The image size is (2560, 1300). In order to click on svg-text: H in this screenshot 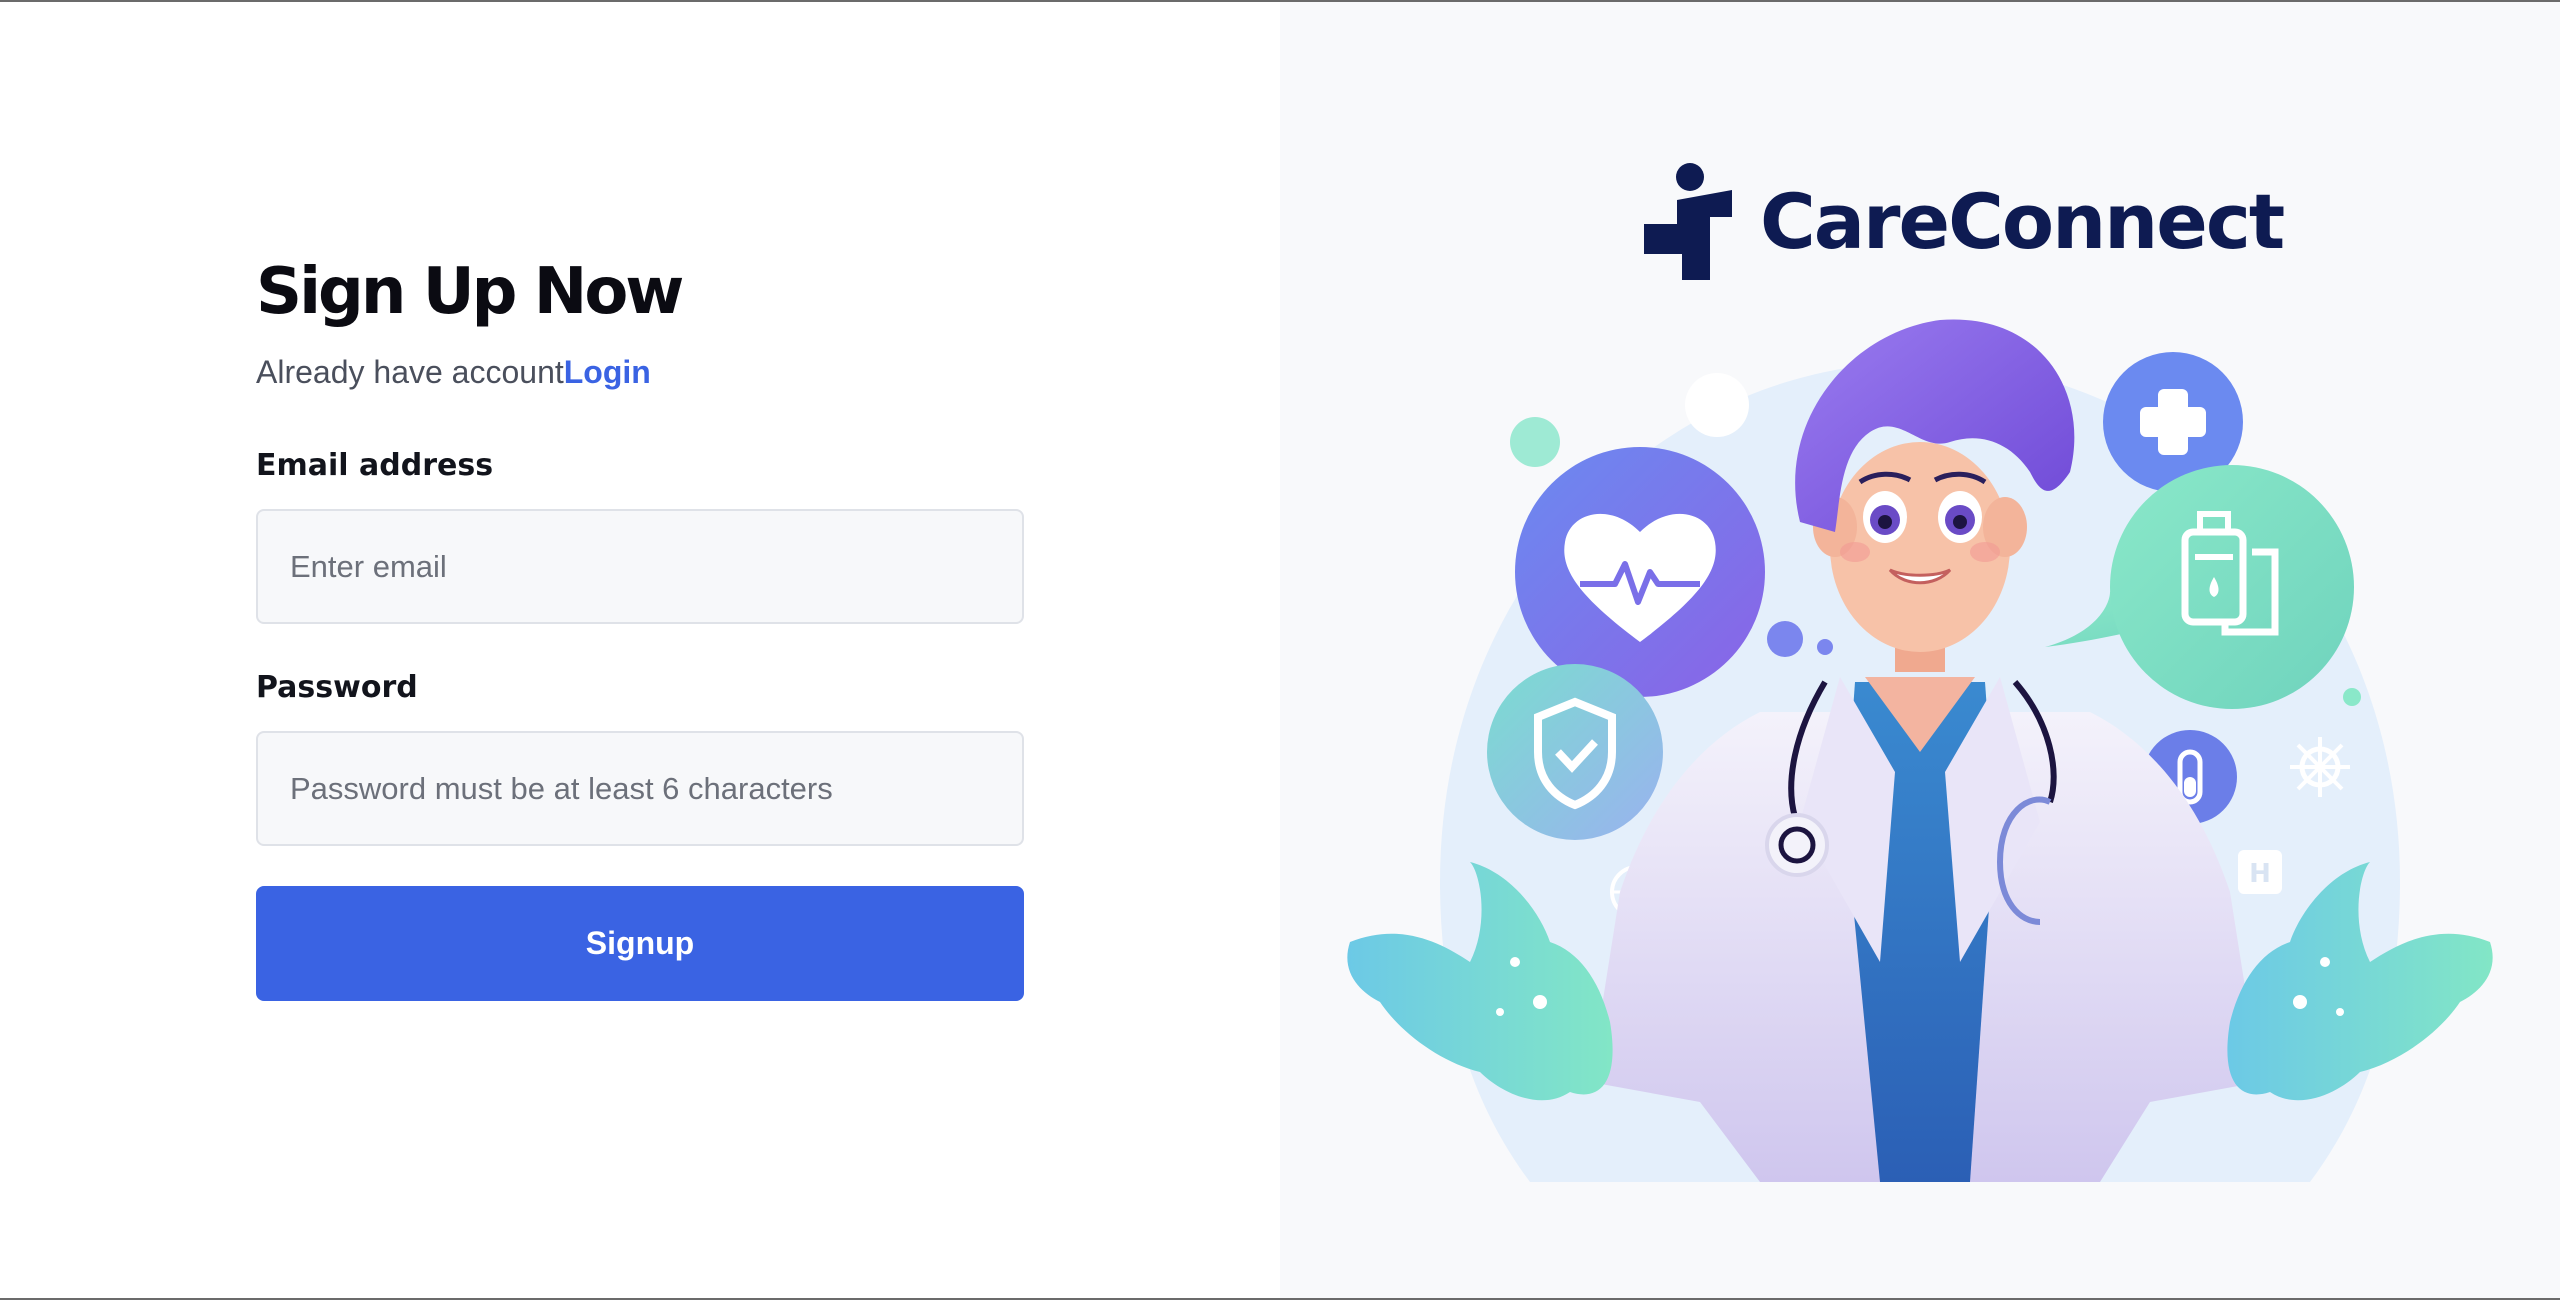, I will do `click(2260, 874)`.